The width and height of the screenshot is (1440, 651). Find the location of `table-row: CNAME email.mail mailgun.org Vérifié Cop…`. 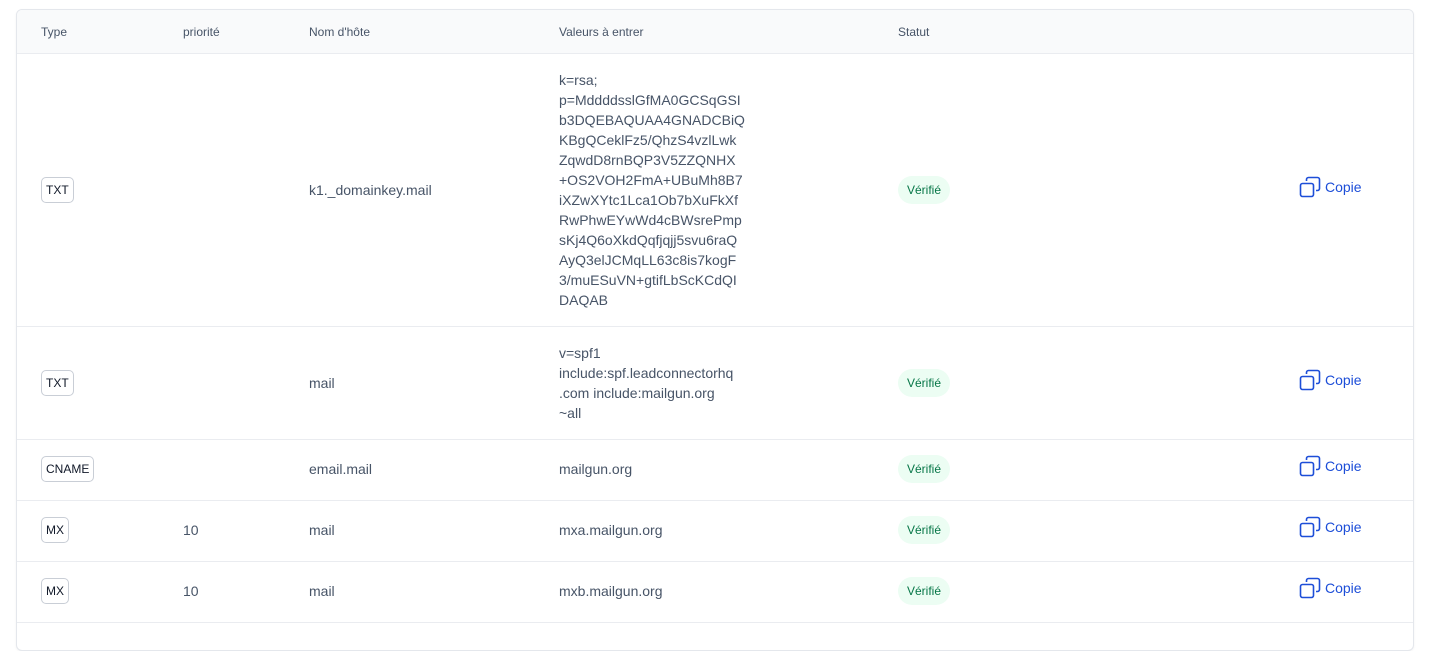

table-row: CNAME email.mail mailgun.org Vérifié Cop… is located at coordinates (715, 470).